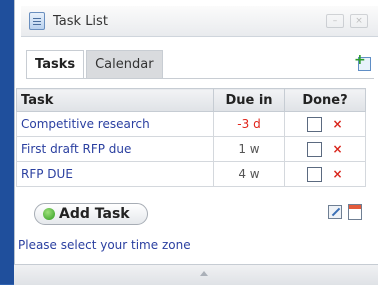 This screenshot has height=285, width=378. I want to click on tab-bar: Tasks Calendar, so click(94, 64).